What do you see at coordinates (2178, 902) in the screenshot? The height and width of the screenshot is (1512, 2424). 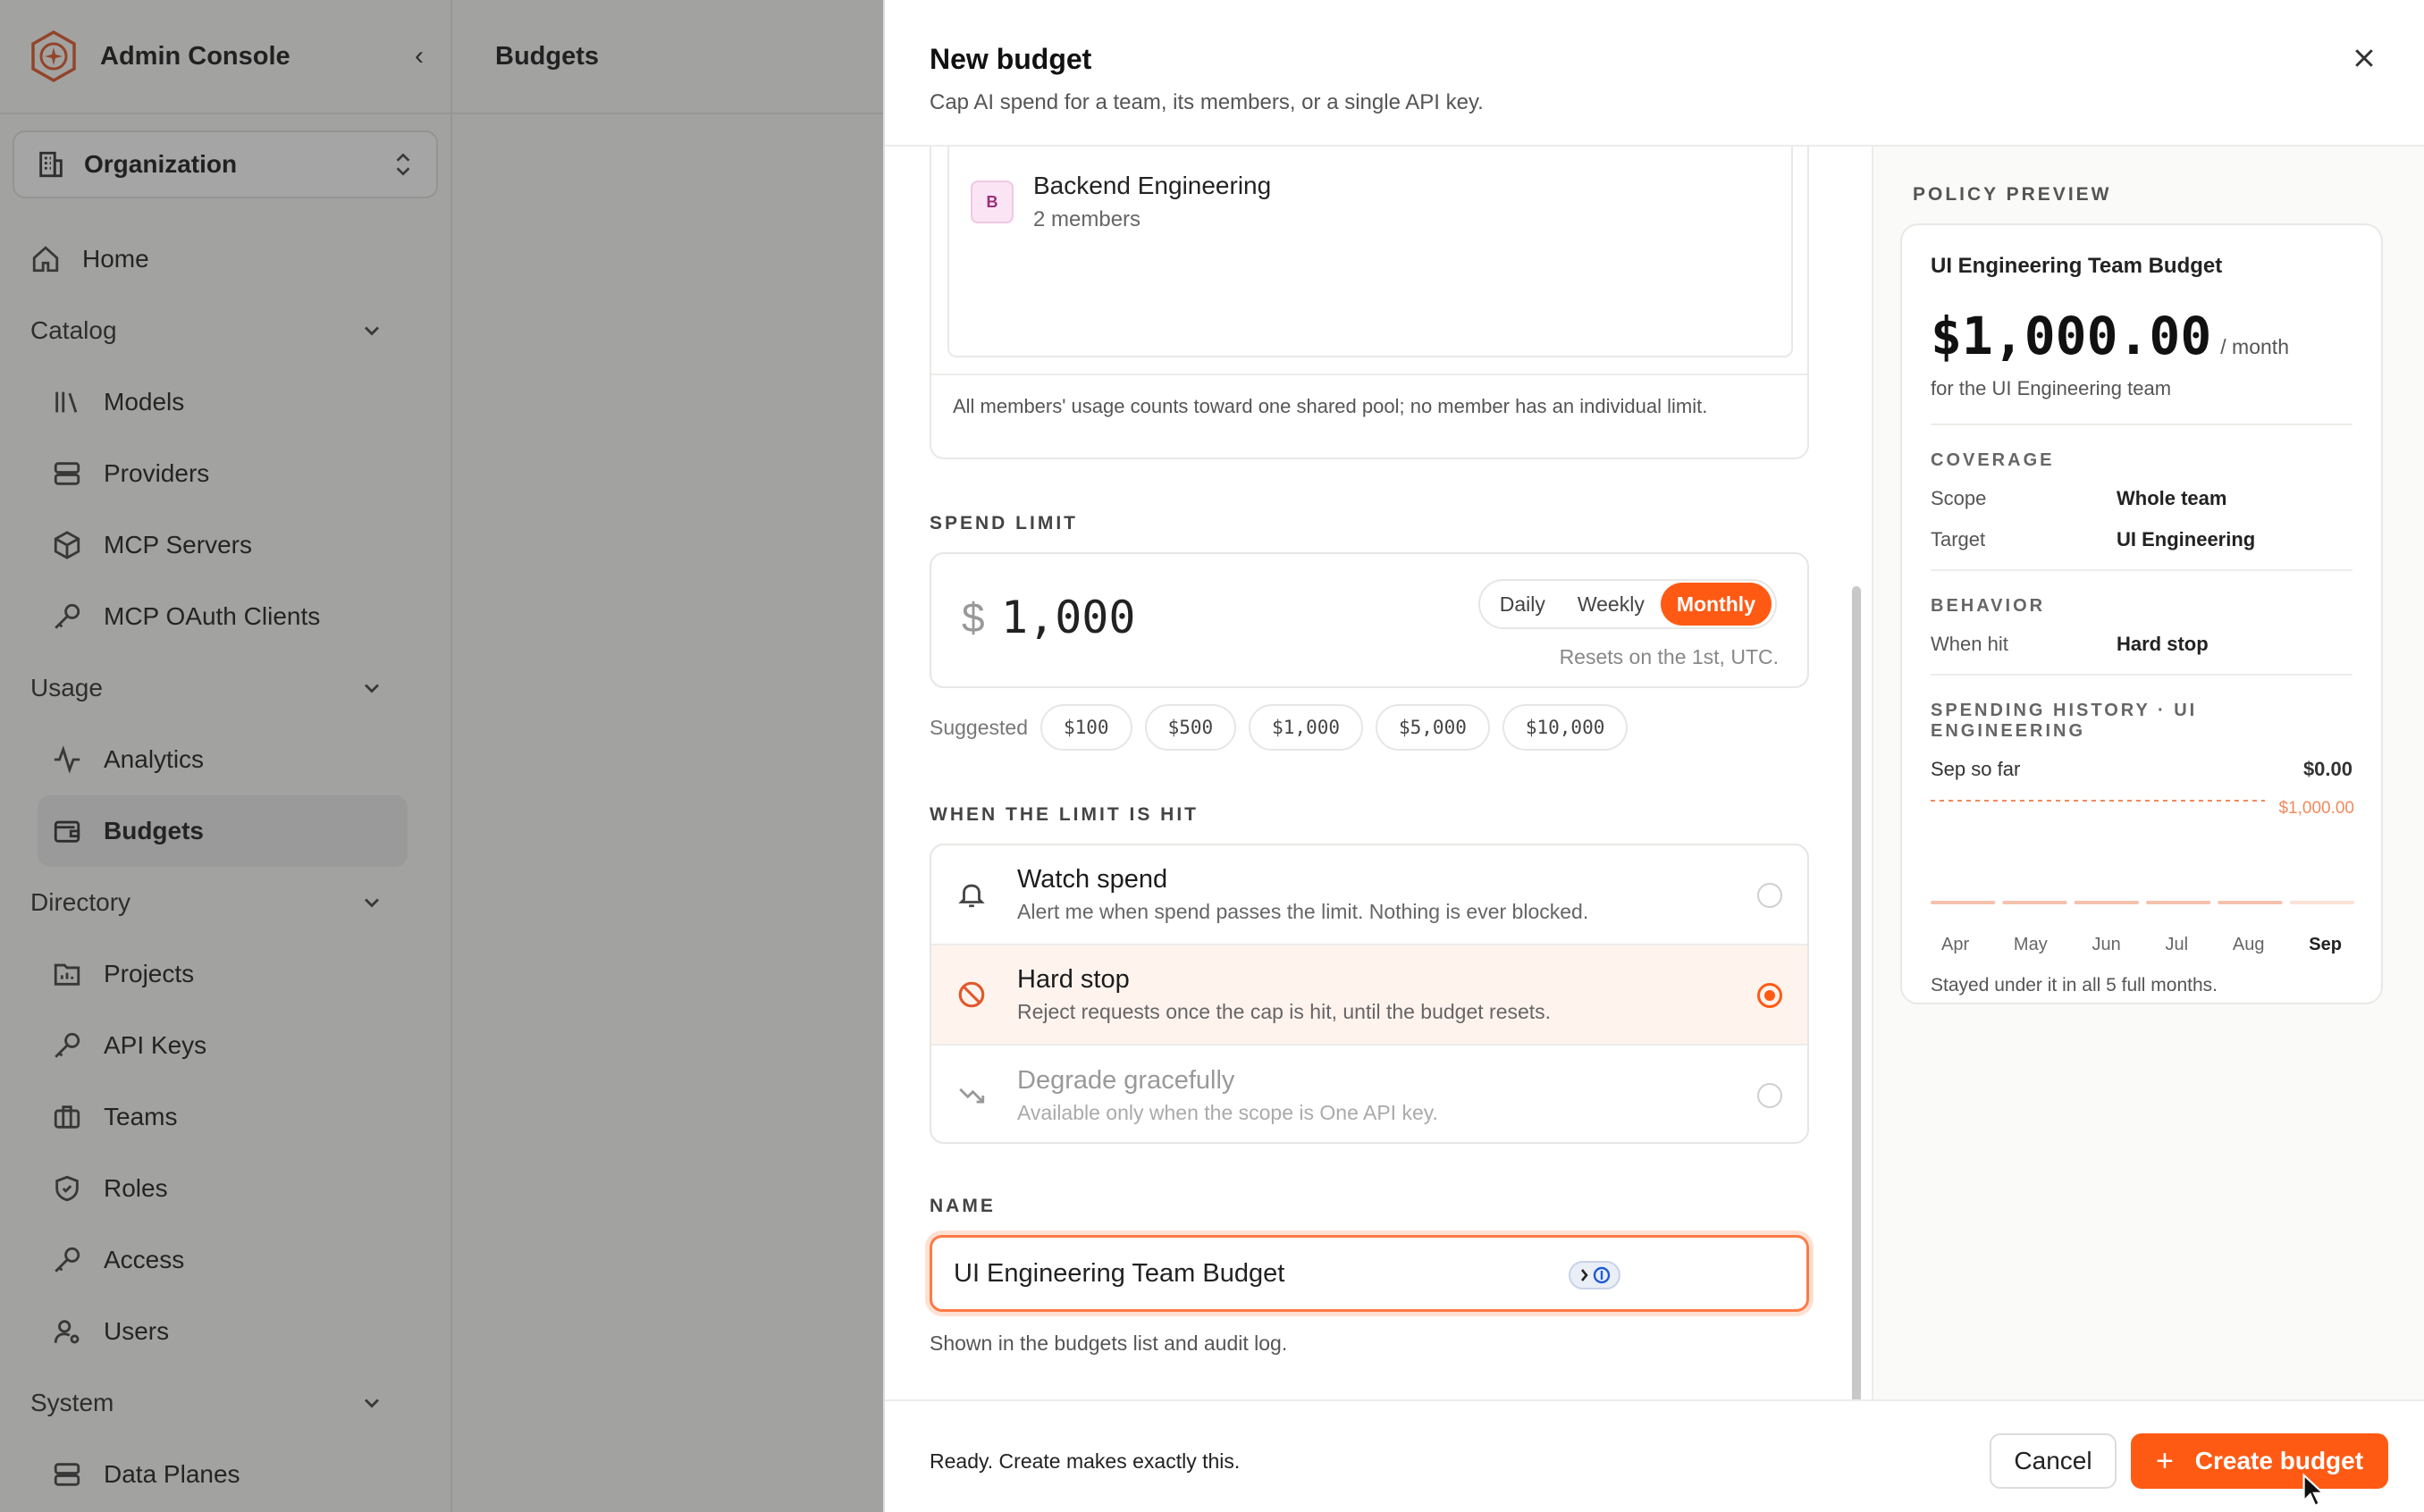 I see `bar-jul` at bounding box center [2178, 902].